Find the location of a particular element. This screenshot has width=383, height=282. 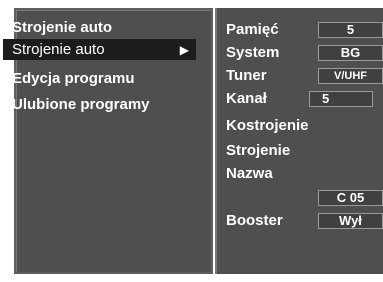

param-value-pamiec: 5 is located at coordinates (350, 30).